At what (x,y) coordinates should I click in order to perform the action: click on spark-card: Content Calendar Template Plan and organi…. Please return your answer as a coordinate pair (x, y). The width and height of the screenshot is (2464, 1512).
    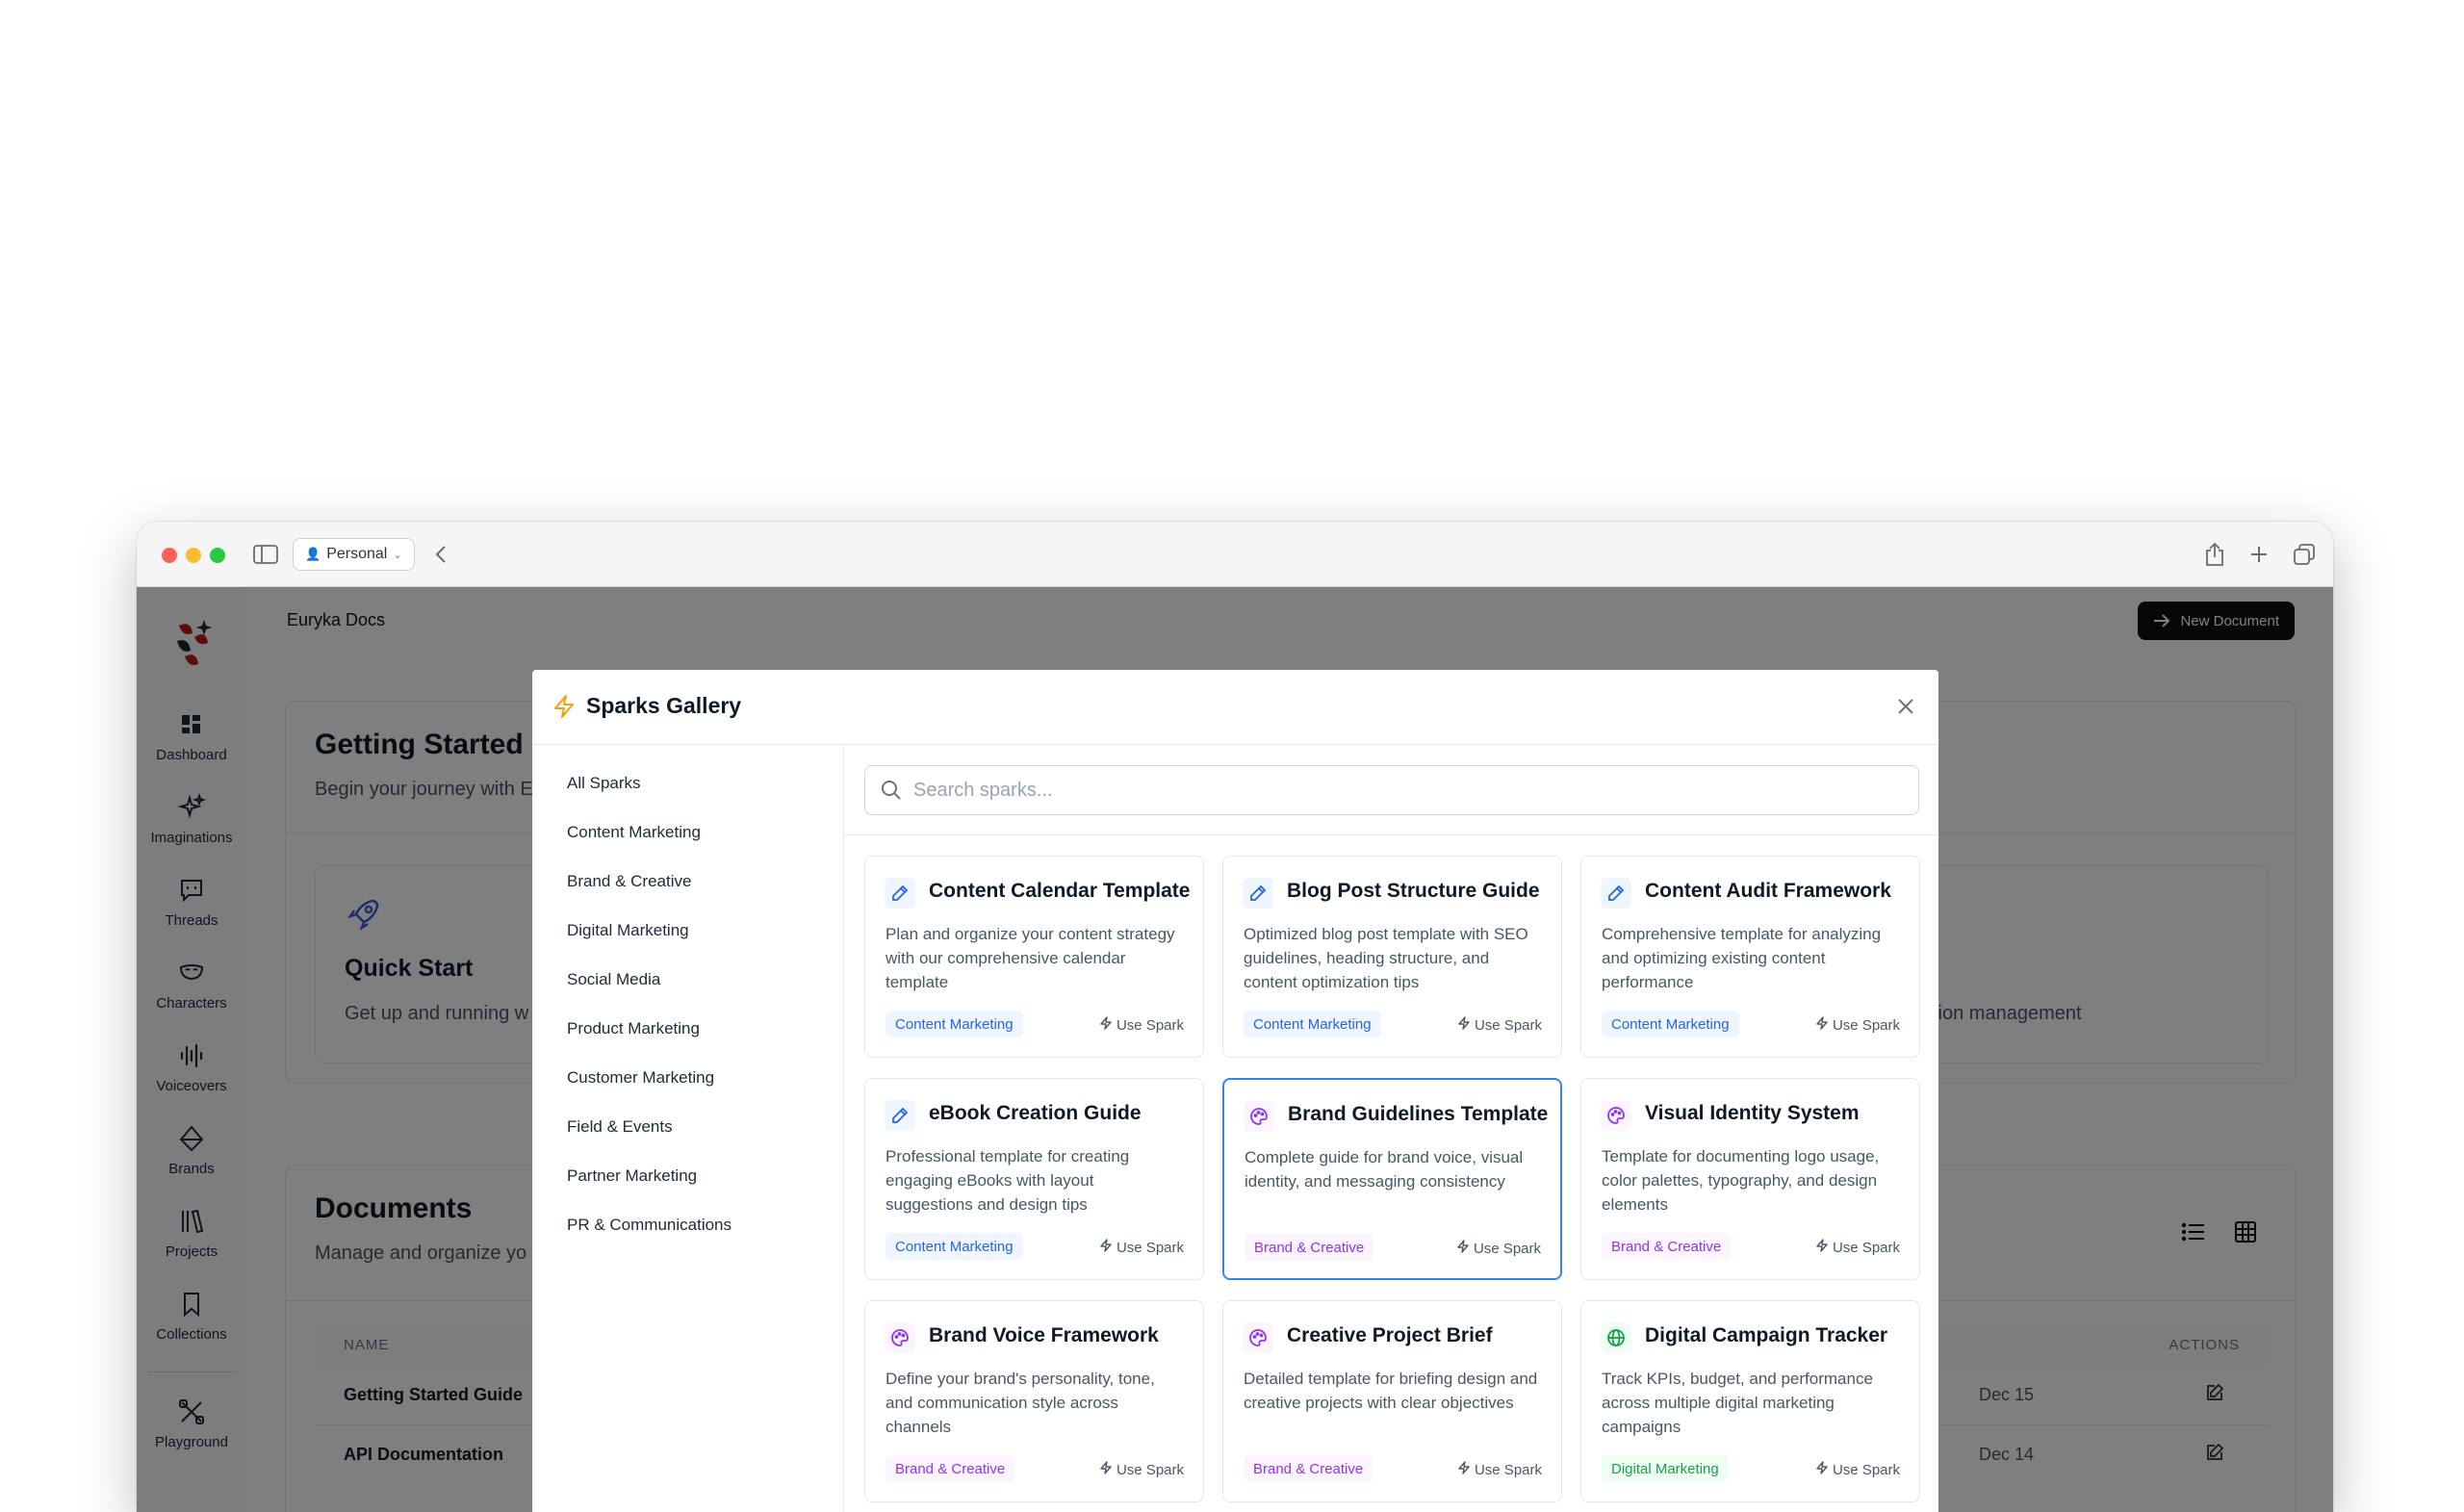
    Looking at the image, I should click on (1034, 957).